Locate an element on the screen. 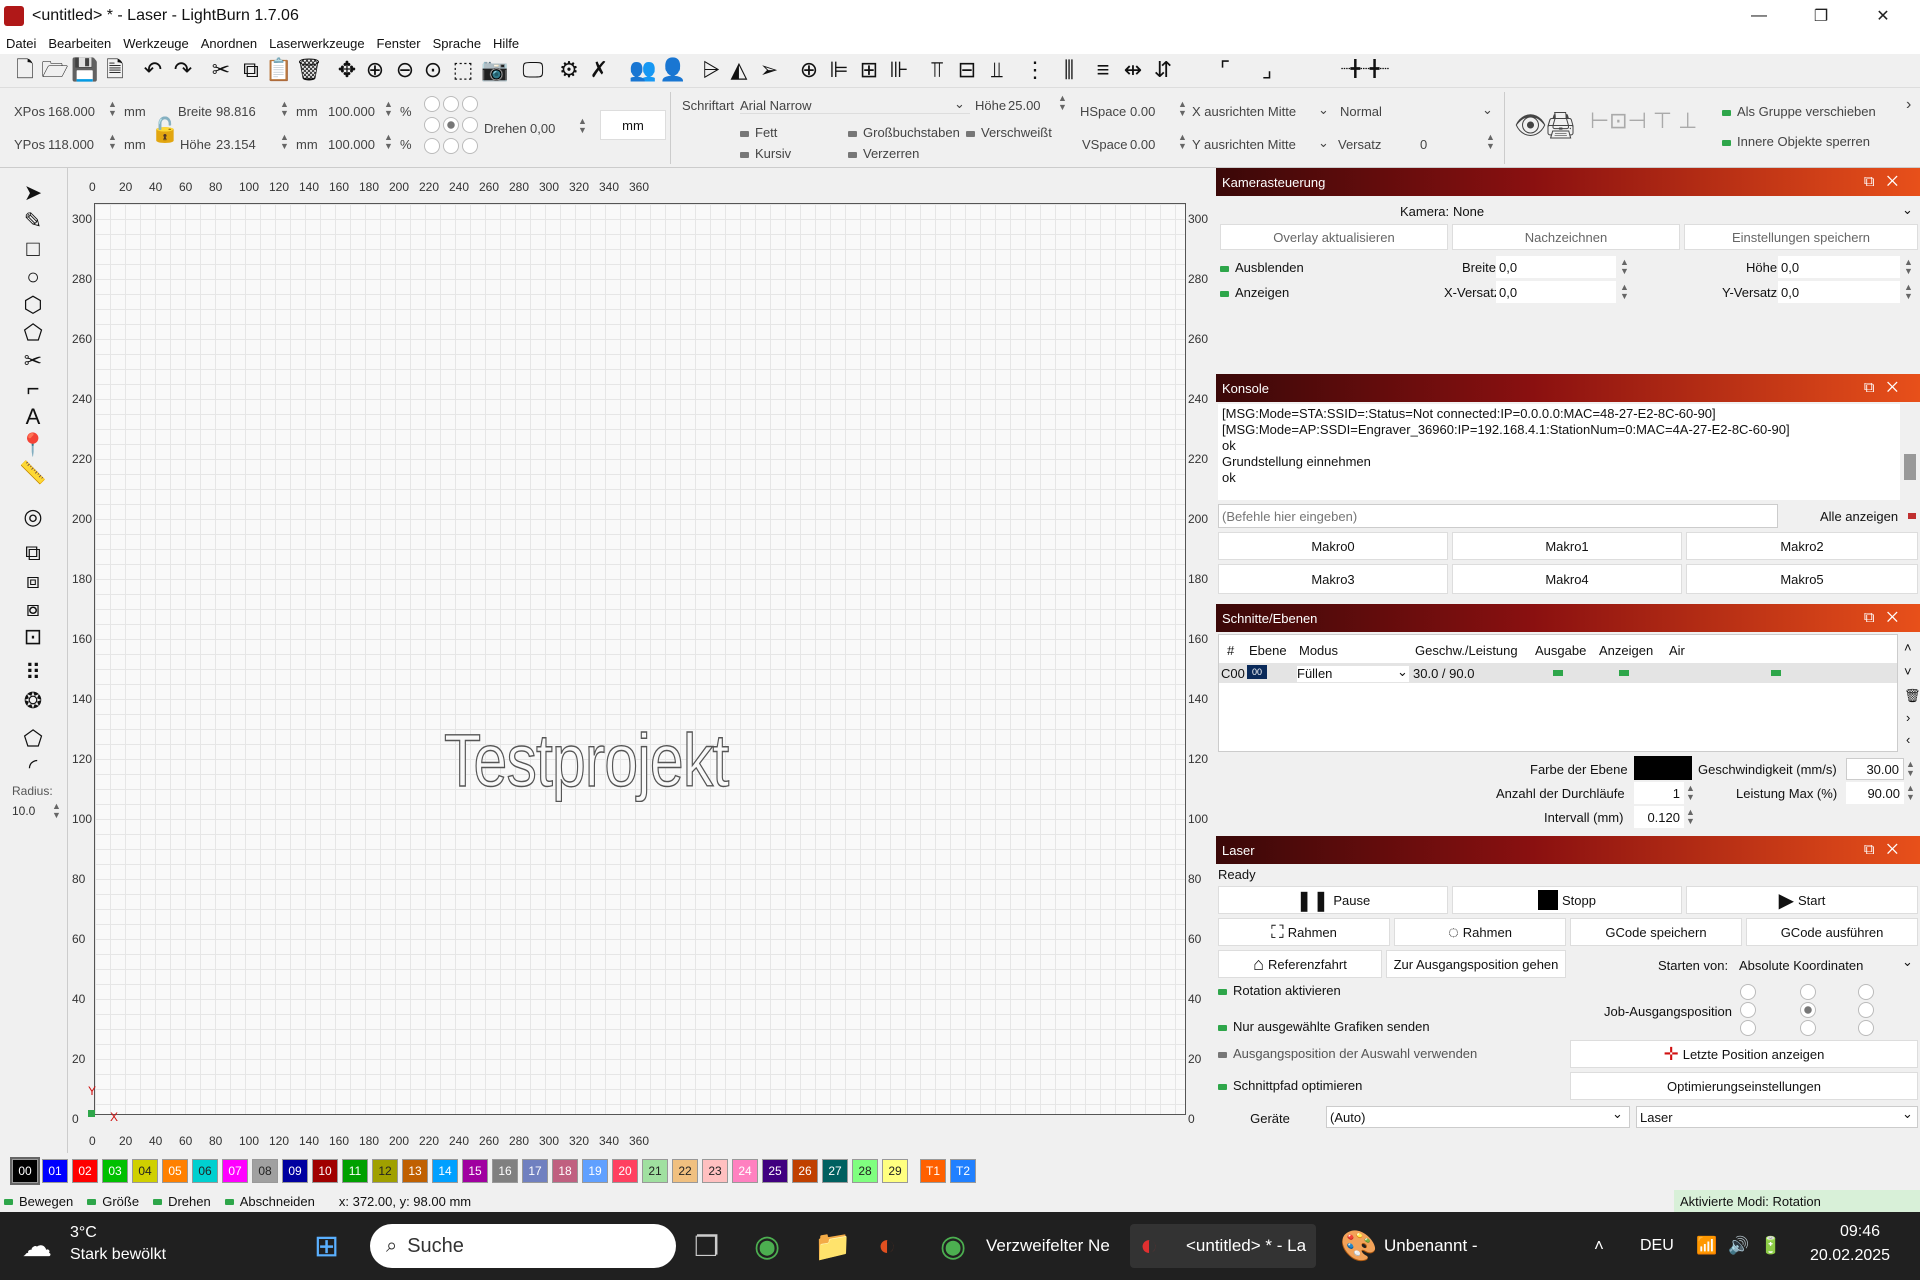 The width and height of the screenshot is (1920, 1280). move-mode-checkbox is located at coordinates (8, 1202).